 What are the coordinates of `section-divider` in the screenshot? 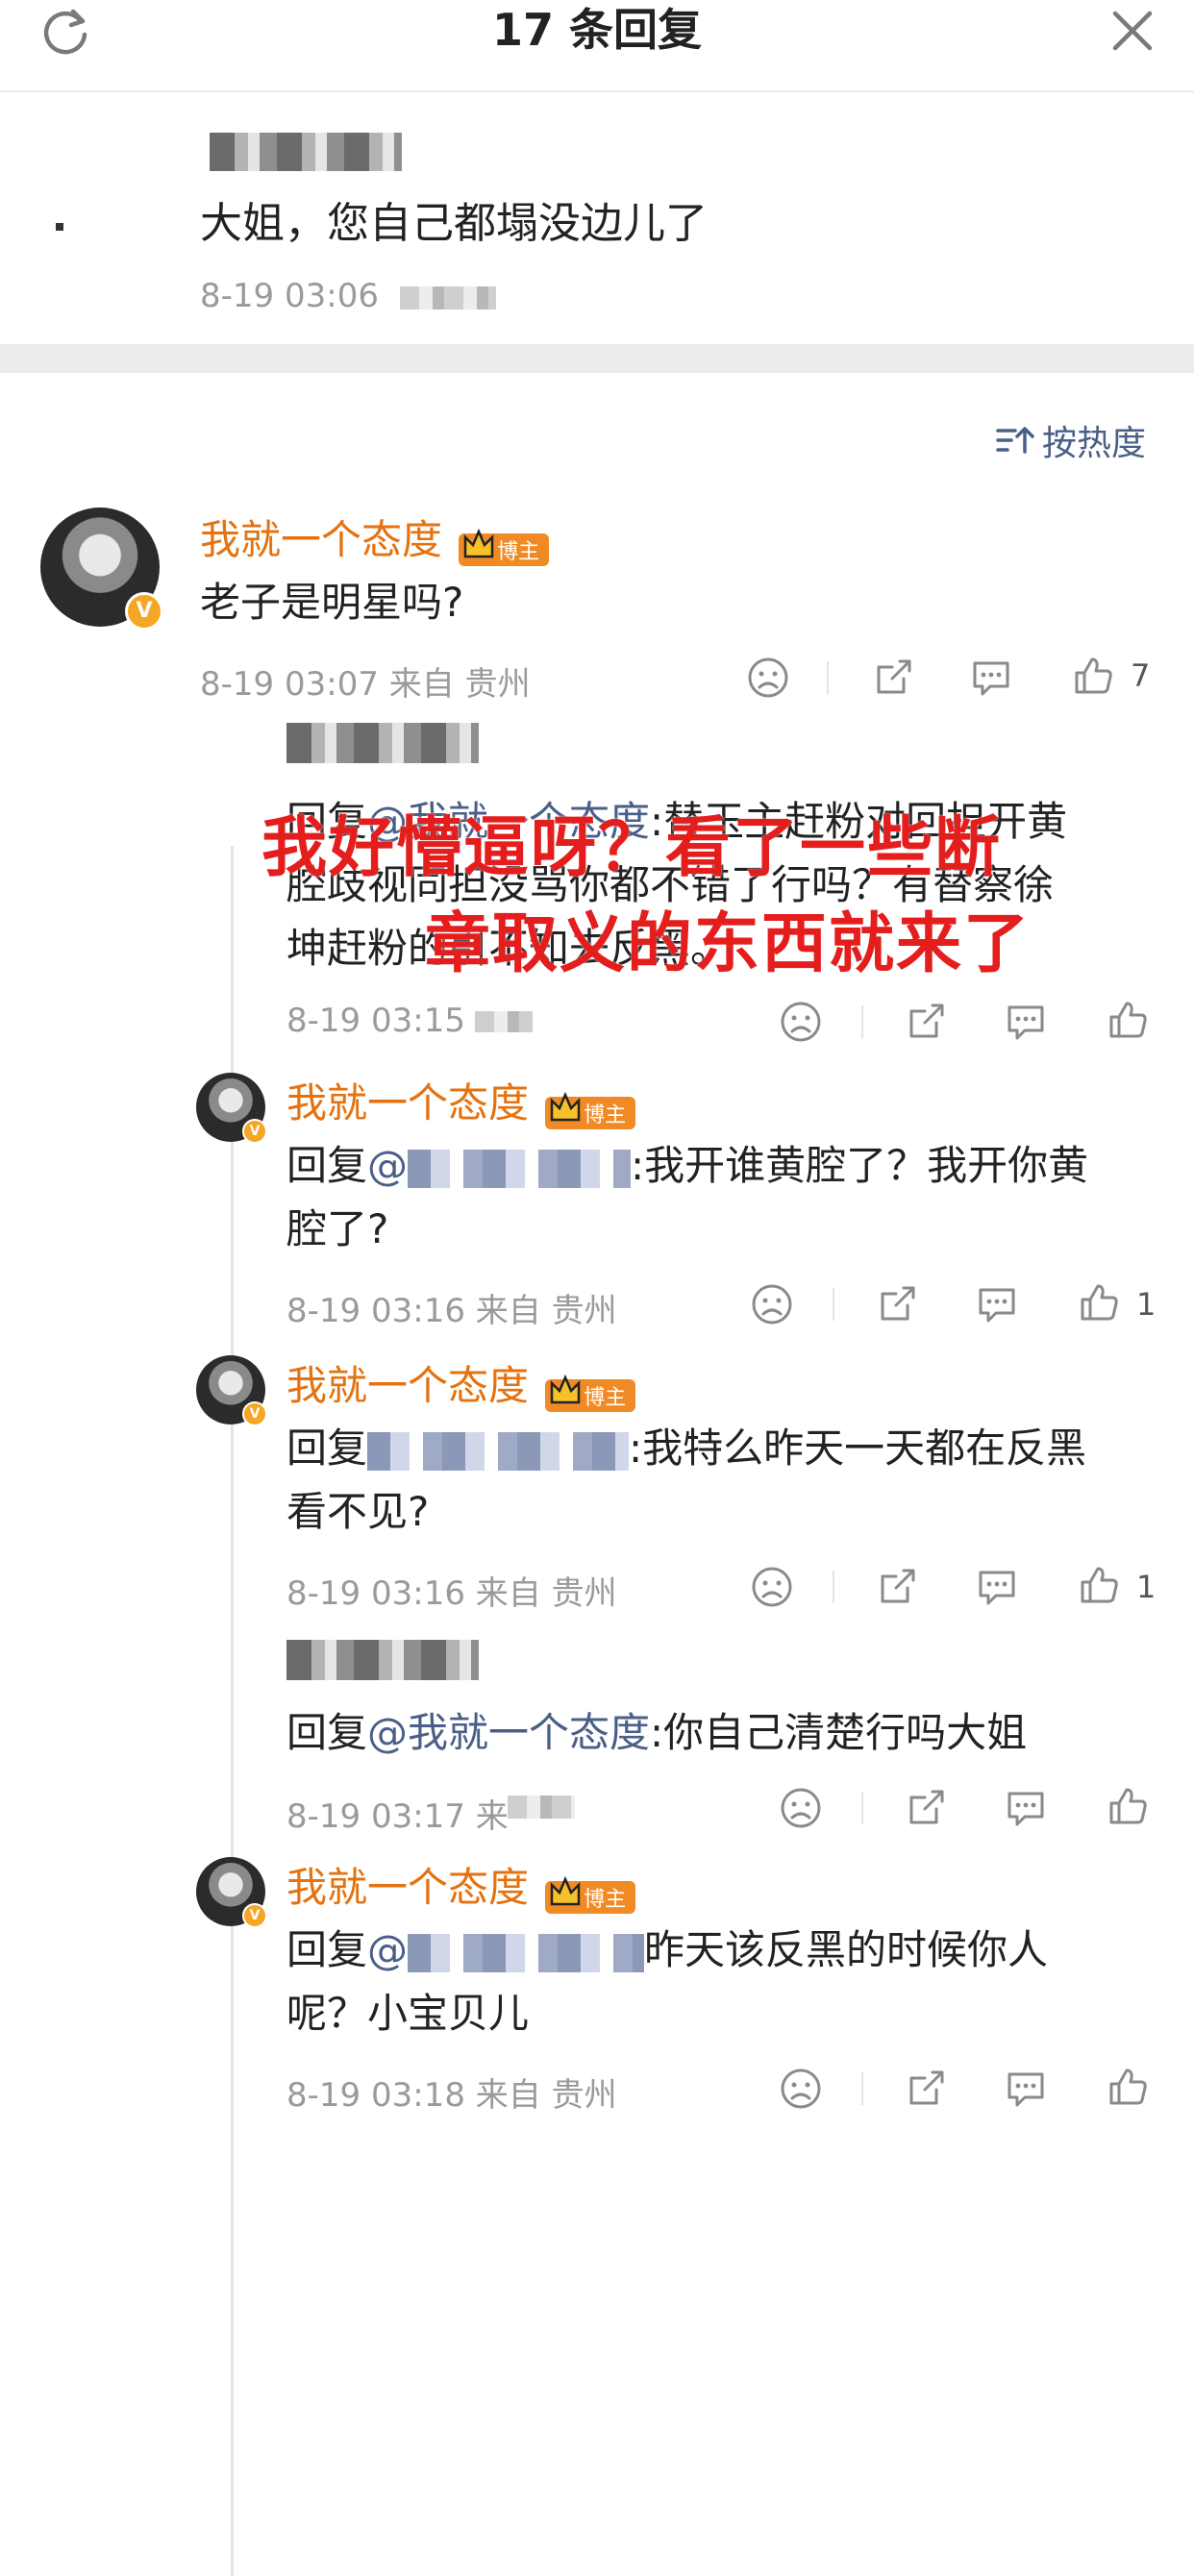 It's located at (597, 358).